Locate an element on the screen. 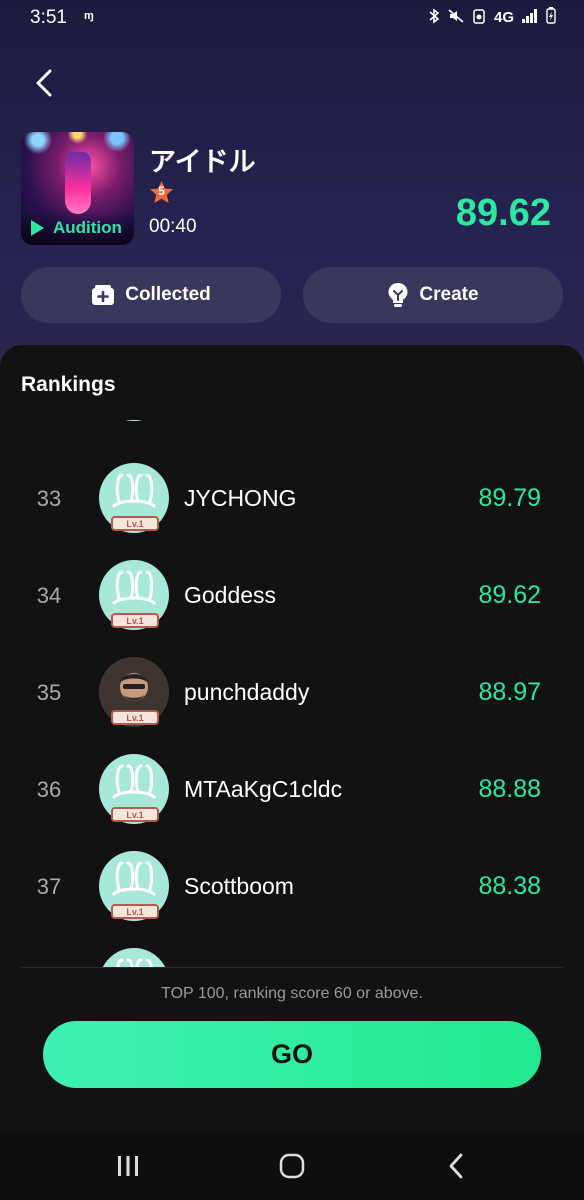 The height and width of the screenshot is (1200, 584). player-score: 89.79 is located at coordinates (509, 498).